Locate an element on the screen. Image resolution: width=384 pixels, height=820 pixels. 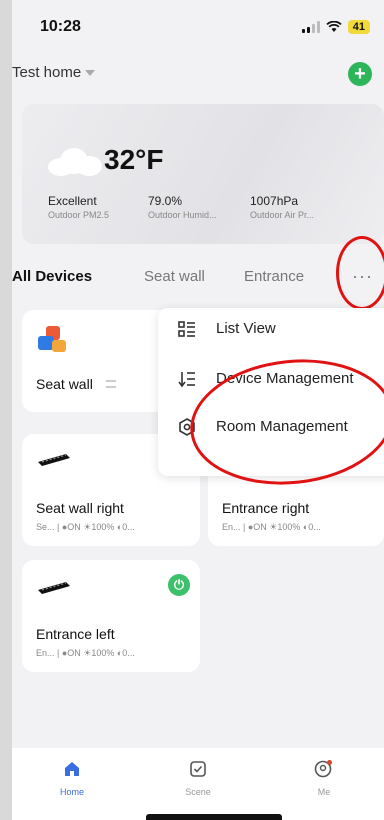
device-name: Seat wall is located at coordinates (64, 384).